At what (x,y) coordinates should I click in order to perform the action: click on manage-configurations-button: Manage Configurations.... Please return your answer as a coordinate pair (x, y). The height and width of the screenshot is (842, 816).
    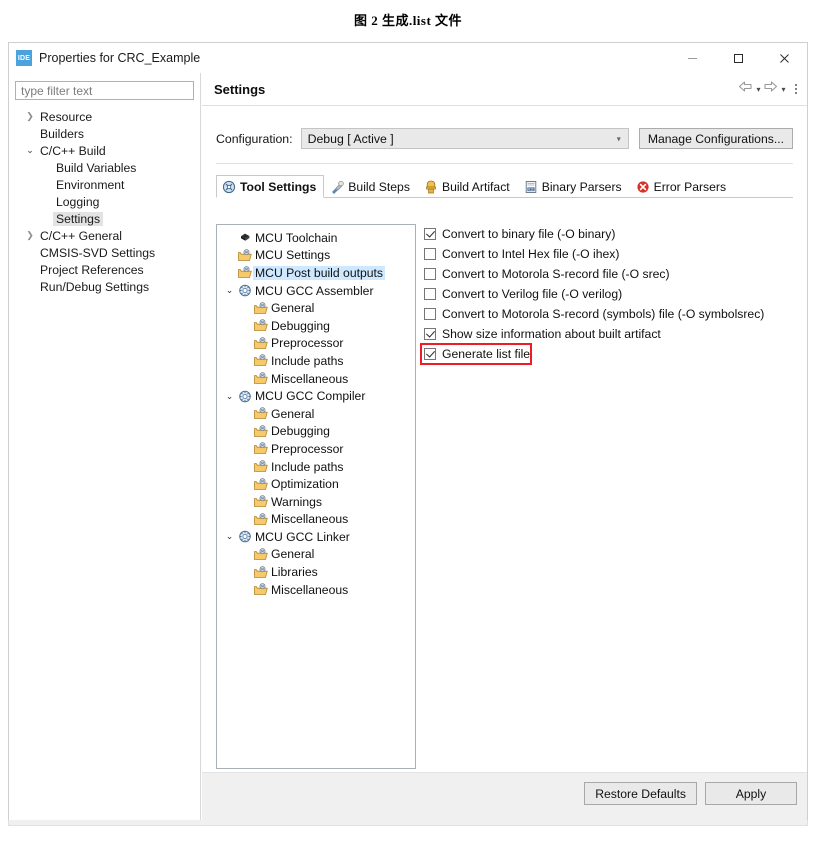
    Looking at the image, I should click on (715, 138).